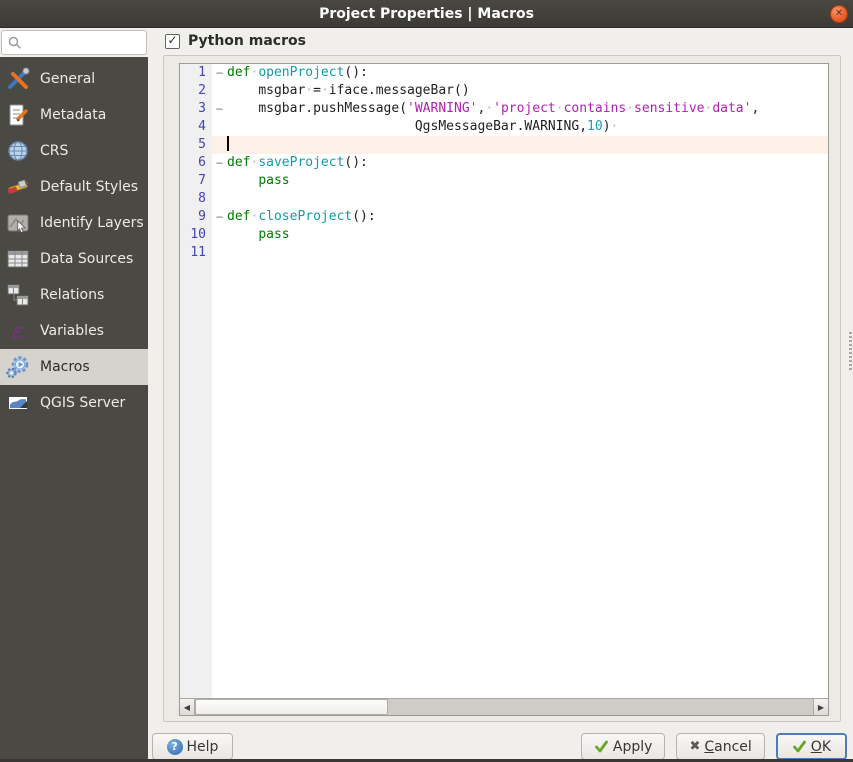  Describe the element at coordinates (18, 367) in the screenshot. I see `gears-icon` at that location.